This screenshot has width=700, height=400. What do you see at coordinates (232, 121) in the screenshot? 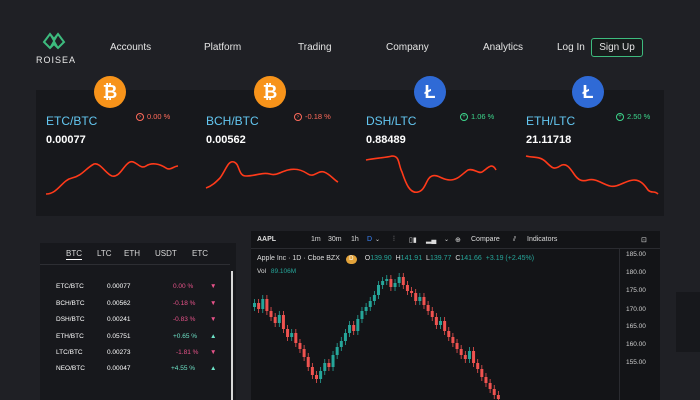
I see `pair-label: BCH/BTC` at bounding box center [232, 121].